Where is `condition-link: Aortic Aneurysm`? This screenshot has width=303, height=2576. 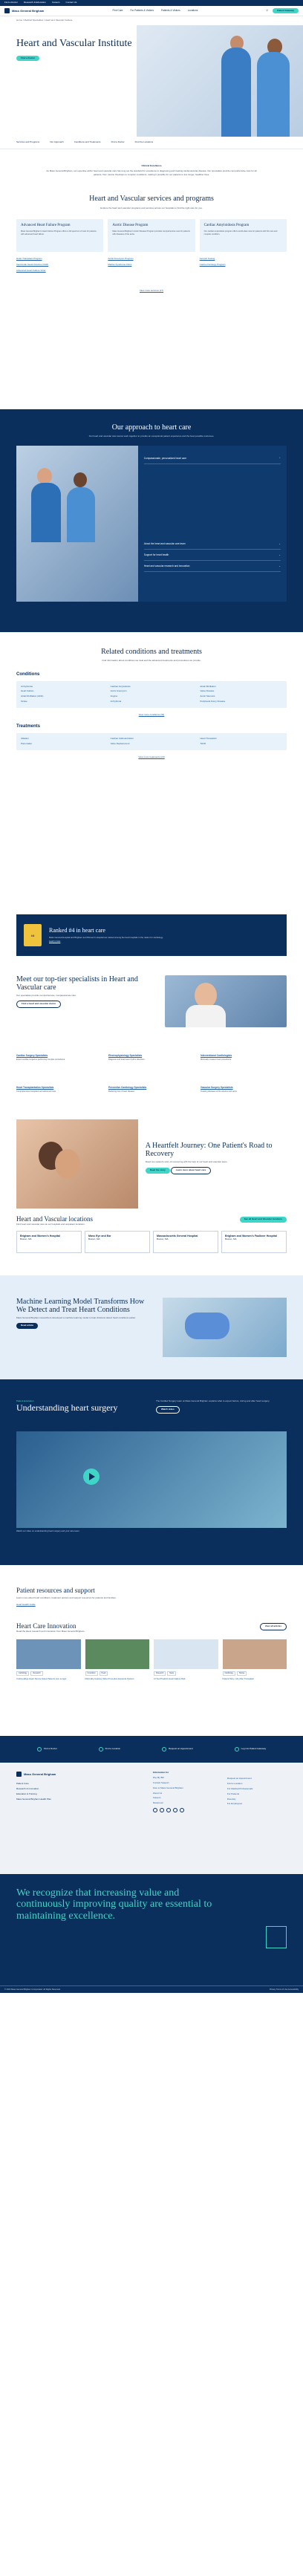
condition-link: Aortic Aneurysm is located at coordinates (152, 691).